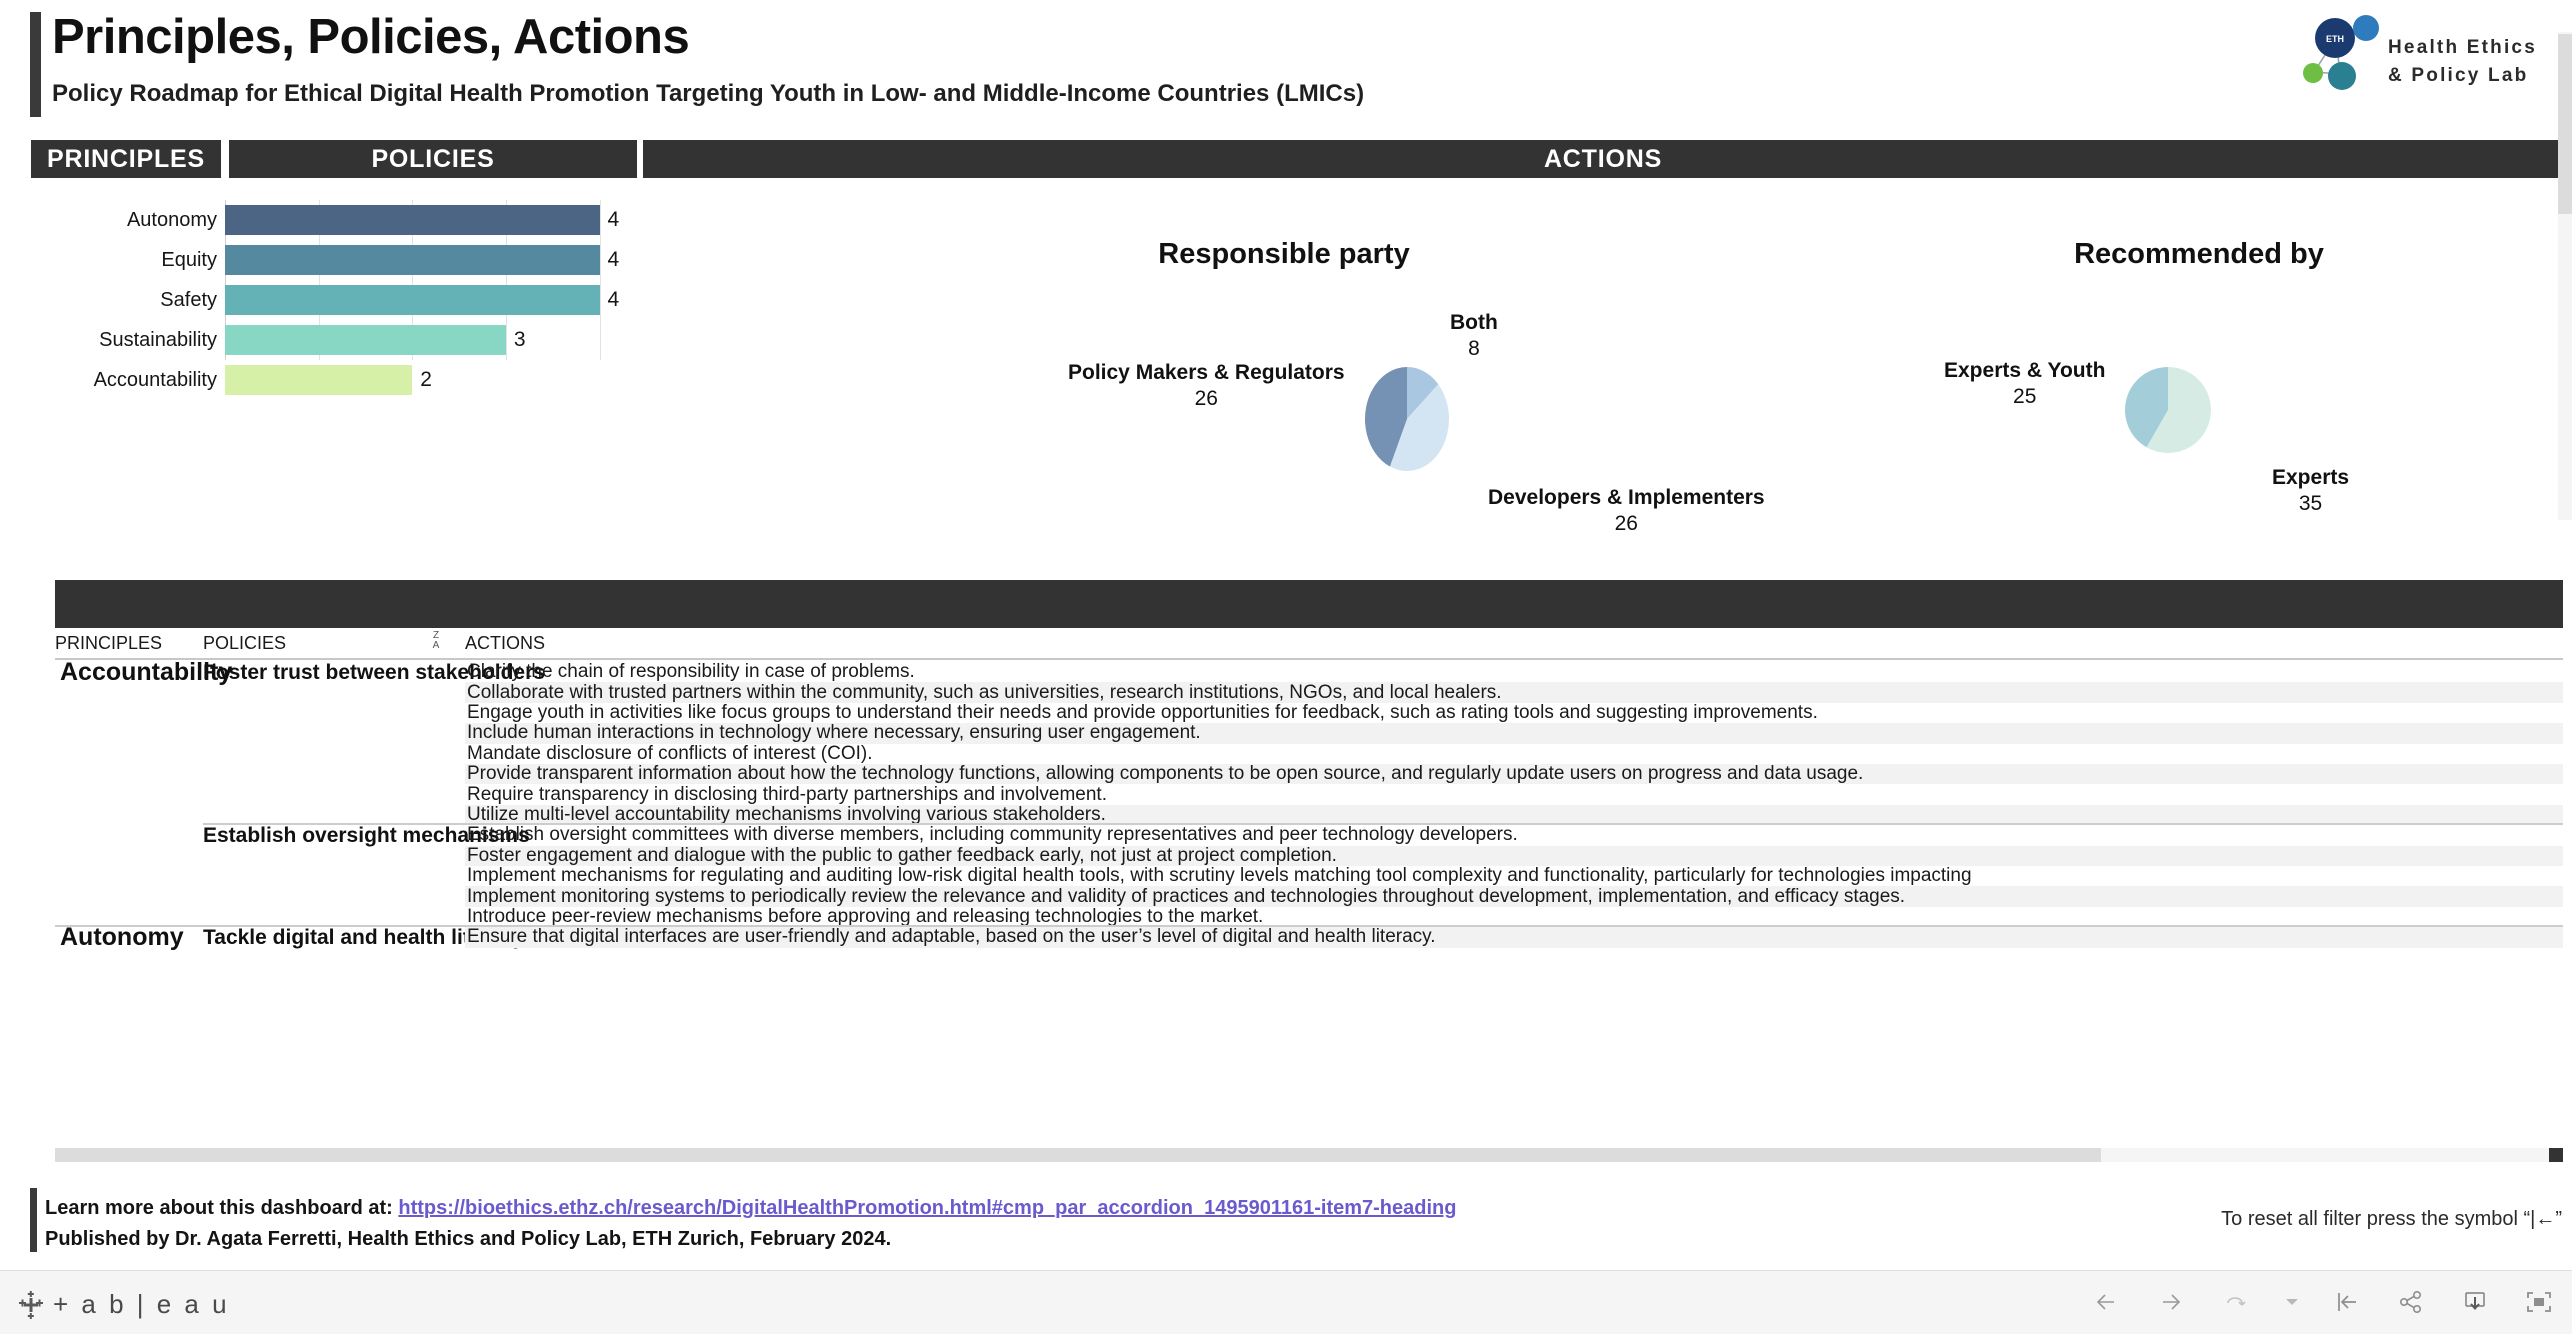  I want to click on table-section-banner, so click(1309, 604).